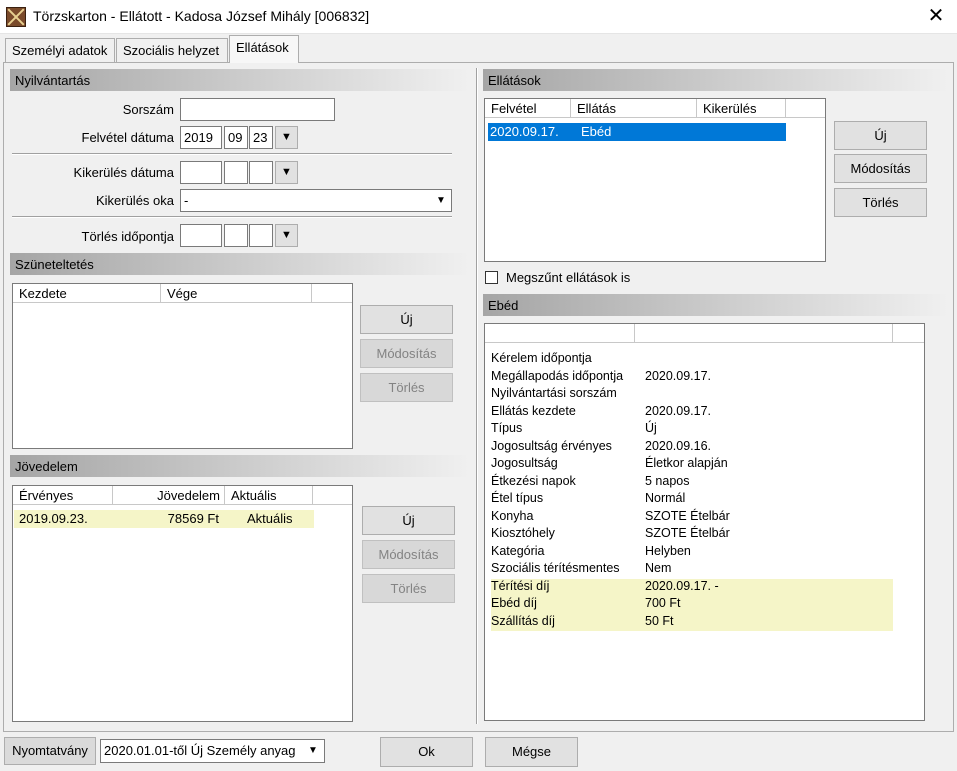 The height and width of the screenshot is (771, 957). What do you see at coordinates (686, 463) in the screenshot?
I see `detail-value: Életkor alapján` at bounding box center [686, 463].